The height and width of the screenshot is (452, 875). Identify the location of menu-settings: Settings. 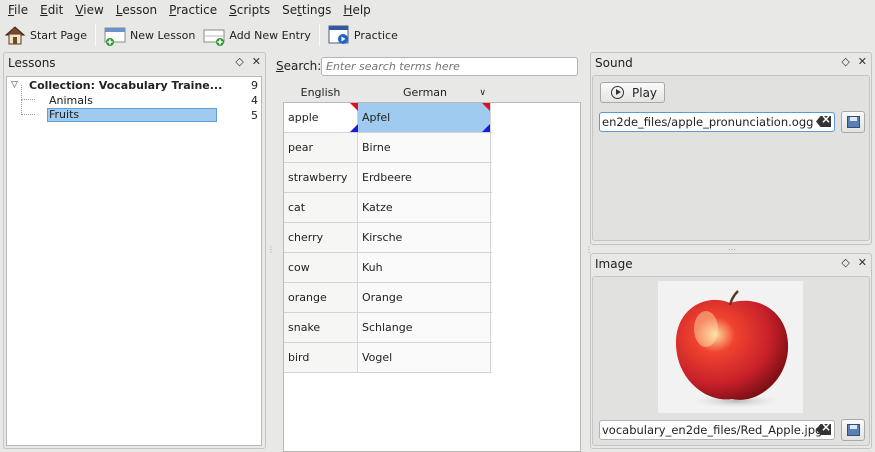
(306, 10).